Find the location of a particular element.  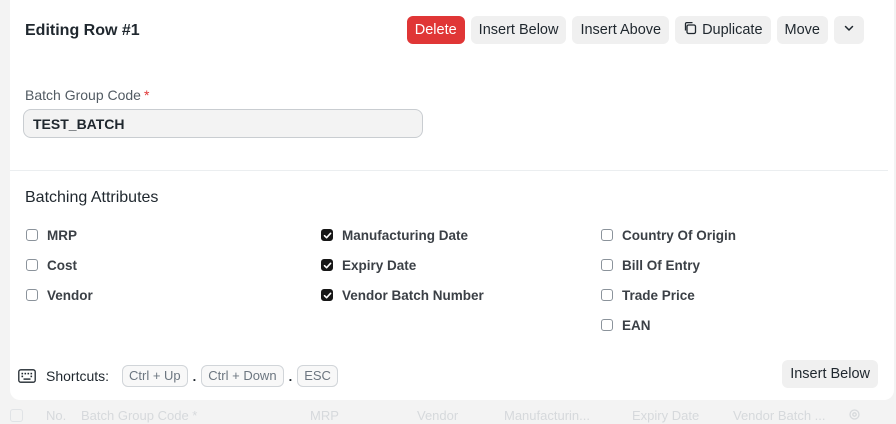

grid-col-no: No. is located at coordinates (56, 415).